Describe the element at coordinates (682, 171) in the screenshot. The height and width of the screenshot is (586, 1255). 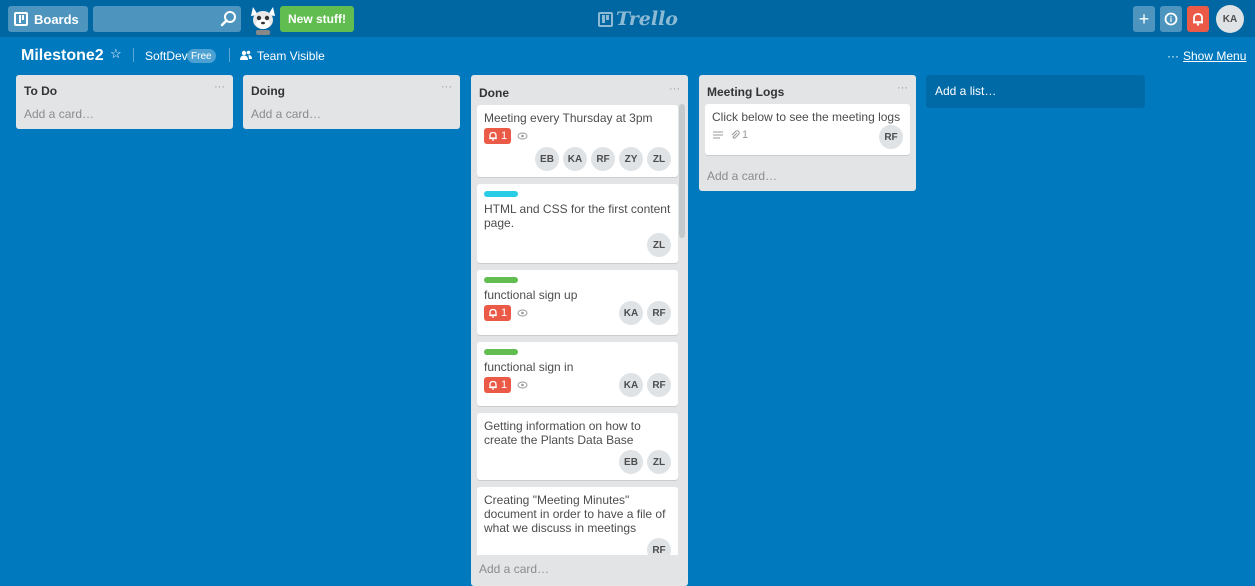
I see `list-scrollbar` at that location.